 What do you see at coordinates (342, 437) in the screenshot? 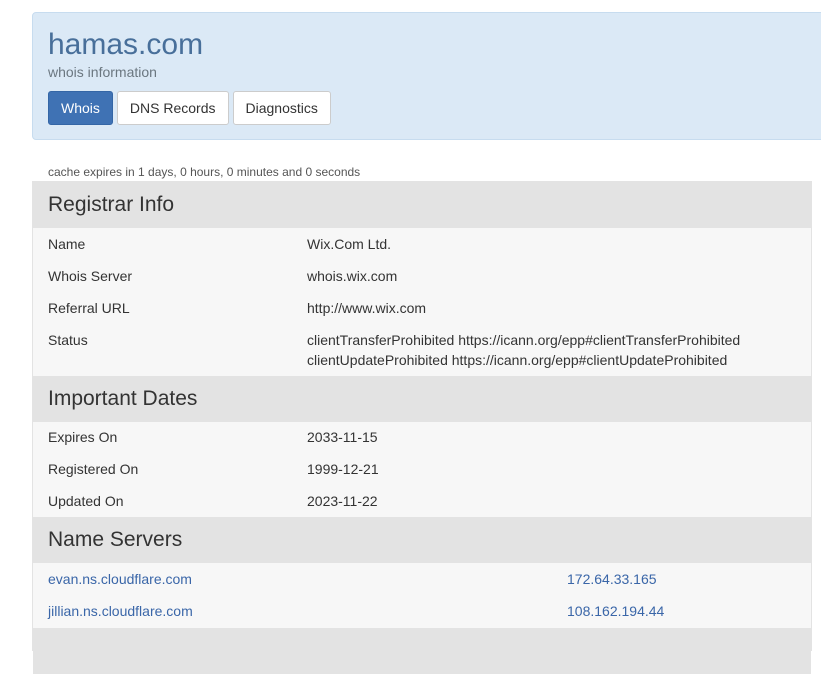
I see `expires-value: 2033-11-15` at bounding box center [342, 437].